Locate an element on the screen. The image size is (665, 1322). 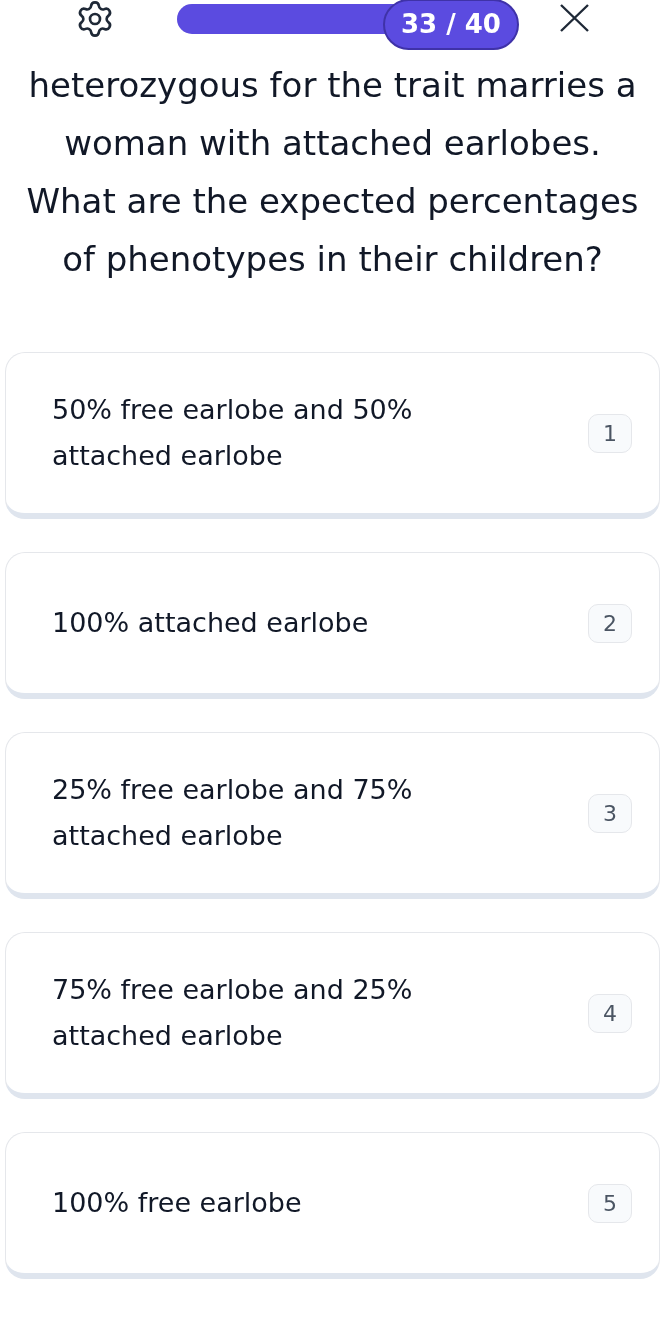
answer-option: 100% free earlobe 5 is located at coordinates (332, 1205).